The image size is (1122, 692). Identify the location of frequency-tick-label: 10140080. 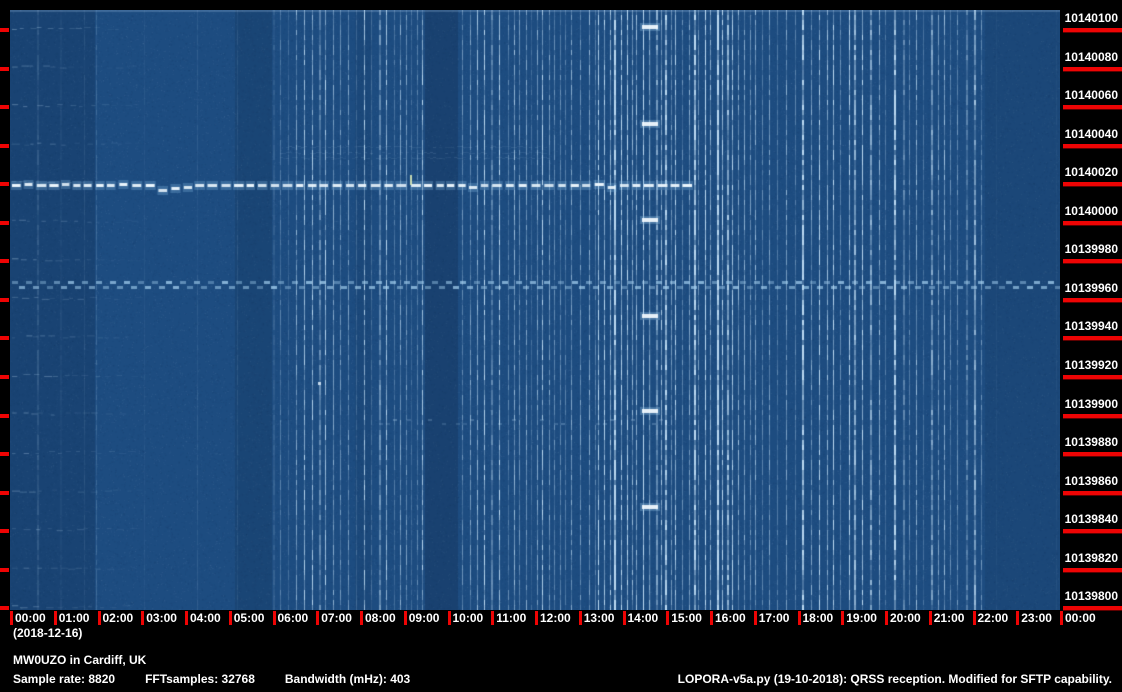
(1091, 56).